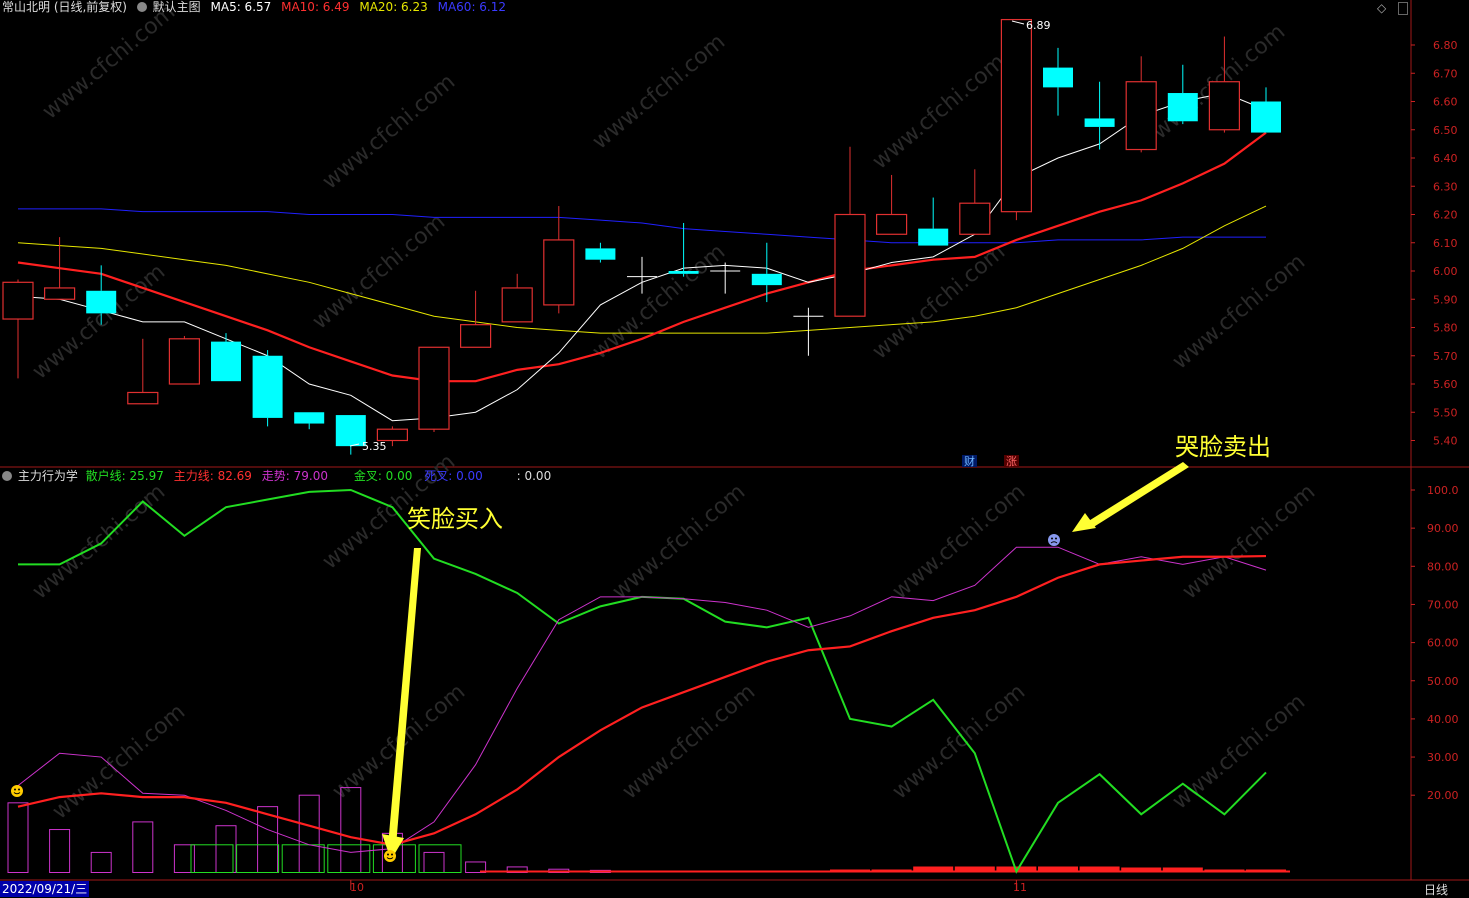 This screenshot has height=898, width=1469. I want to click on date-label: 2022/09/21/三, so click(45, 889).